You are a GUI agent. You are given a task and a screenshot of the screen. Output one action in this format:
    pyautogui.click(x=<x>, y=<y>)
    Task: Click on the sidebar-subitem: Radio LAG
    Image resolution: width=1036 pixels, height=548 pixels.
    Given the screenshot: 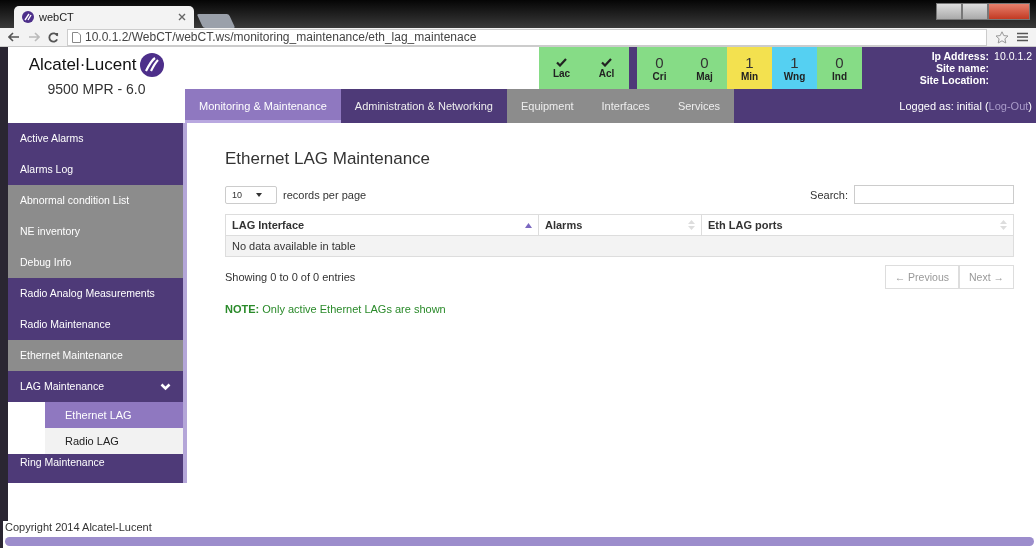 What is the action you would take?
    pyautogui.click(x=114, y=441)
    